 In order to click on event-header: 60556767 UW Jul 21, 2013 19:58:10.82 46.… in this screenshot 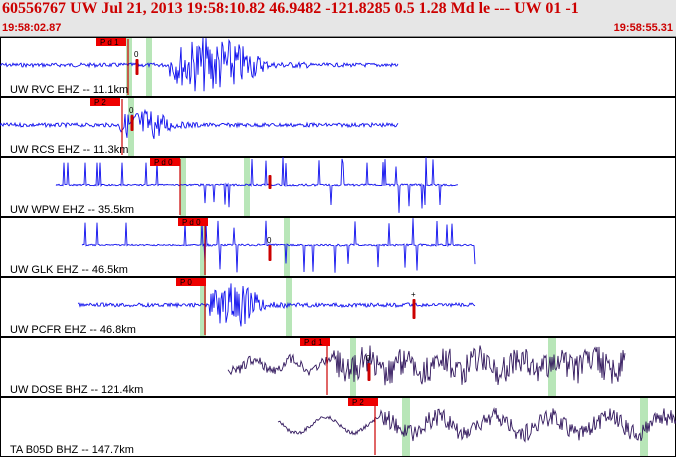, I will do `click(338, 18)`.